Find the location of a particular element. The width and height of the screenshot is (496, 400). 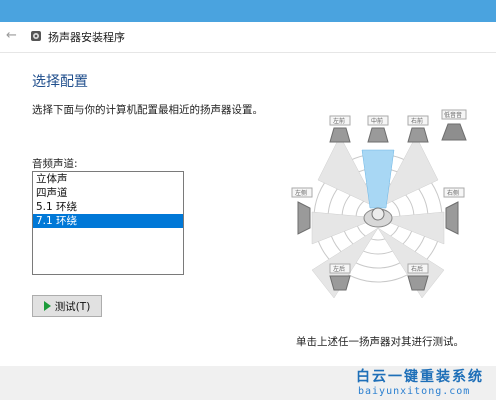

speaker-side-right-label: 右侧 is located at coordinates (453, 193).